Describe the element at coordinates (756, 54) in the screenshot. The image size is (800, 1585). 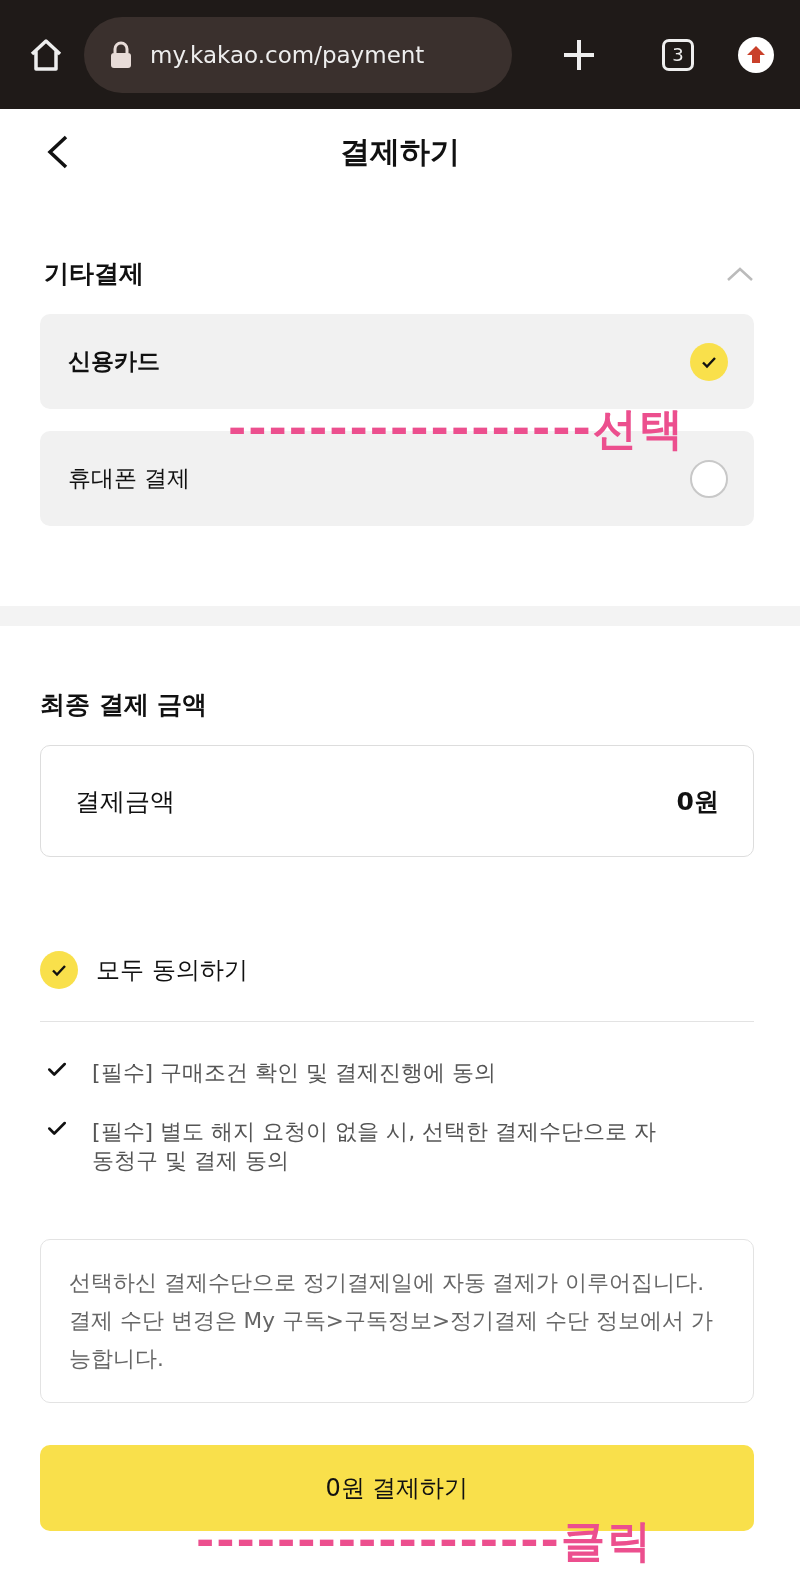
I see `upload-icon` at that location.